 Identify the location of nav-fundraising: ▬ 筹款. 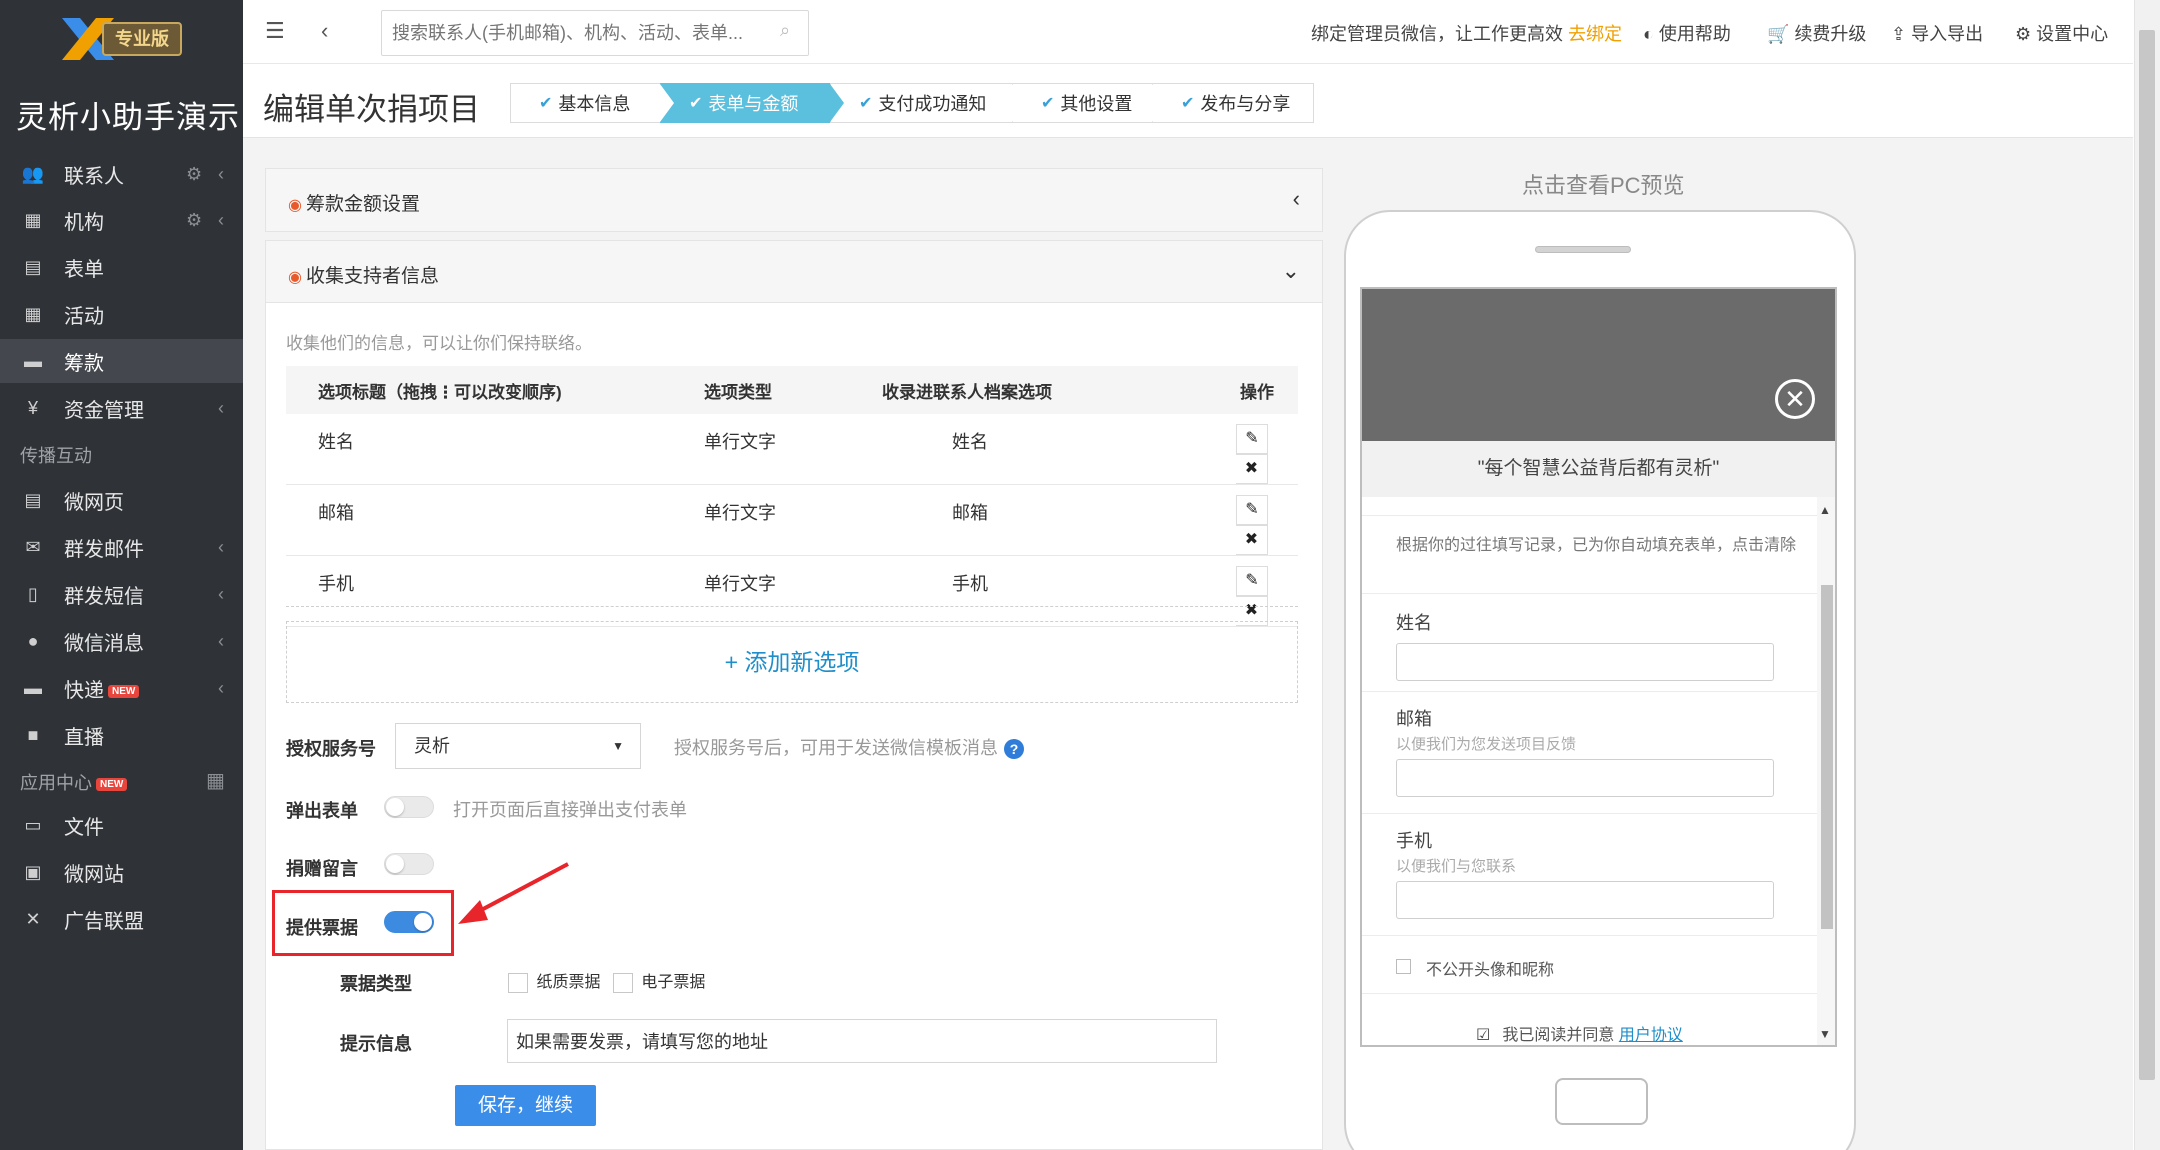
(121, 361).